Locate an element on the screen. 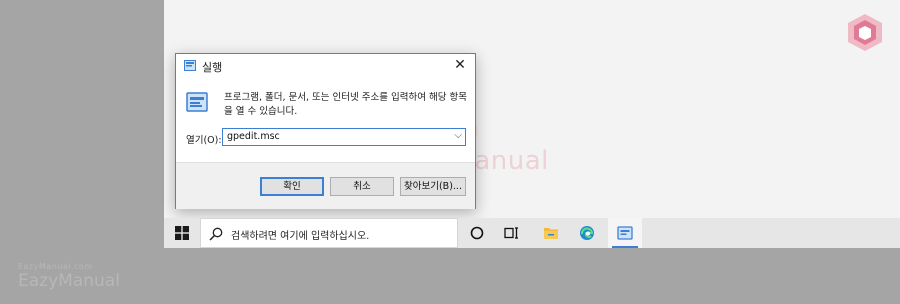  taskbar-search-input: 검색하려면 여기에 입력하십시오. is located at coordinates (329, 233).